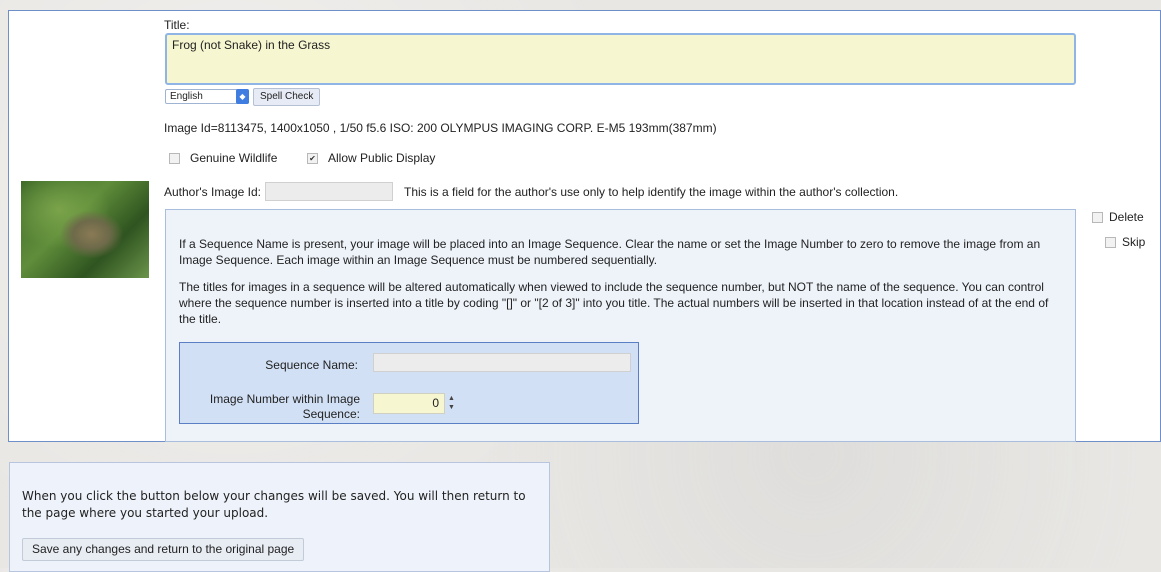 The image size is (1161, 572). Describe the element at coordinates (451, 403) in the screenshot. I see `stepper-icon: ▲ ▼` at that location.